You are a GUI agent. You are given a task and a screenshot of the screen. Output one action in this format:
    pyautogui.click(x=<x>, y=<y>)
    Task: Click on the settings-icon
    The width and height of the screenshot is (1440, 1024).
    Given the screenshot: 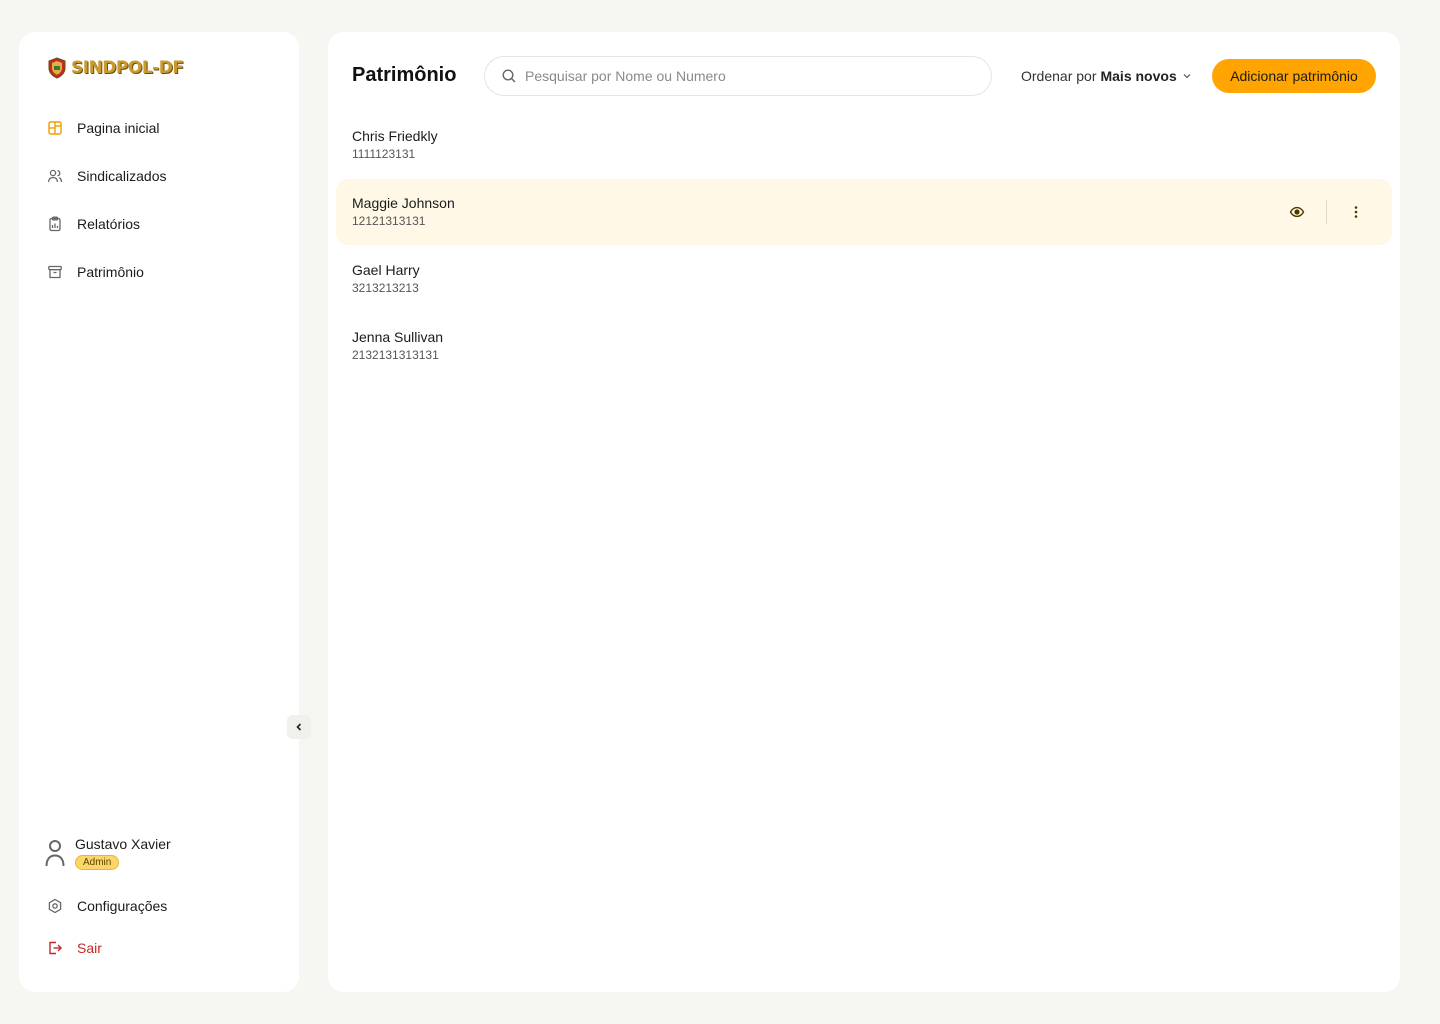 What is the action you would take?
    pyautogui.click(x=55, y=906)
    